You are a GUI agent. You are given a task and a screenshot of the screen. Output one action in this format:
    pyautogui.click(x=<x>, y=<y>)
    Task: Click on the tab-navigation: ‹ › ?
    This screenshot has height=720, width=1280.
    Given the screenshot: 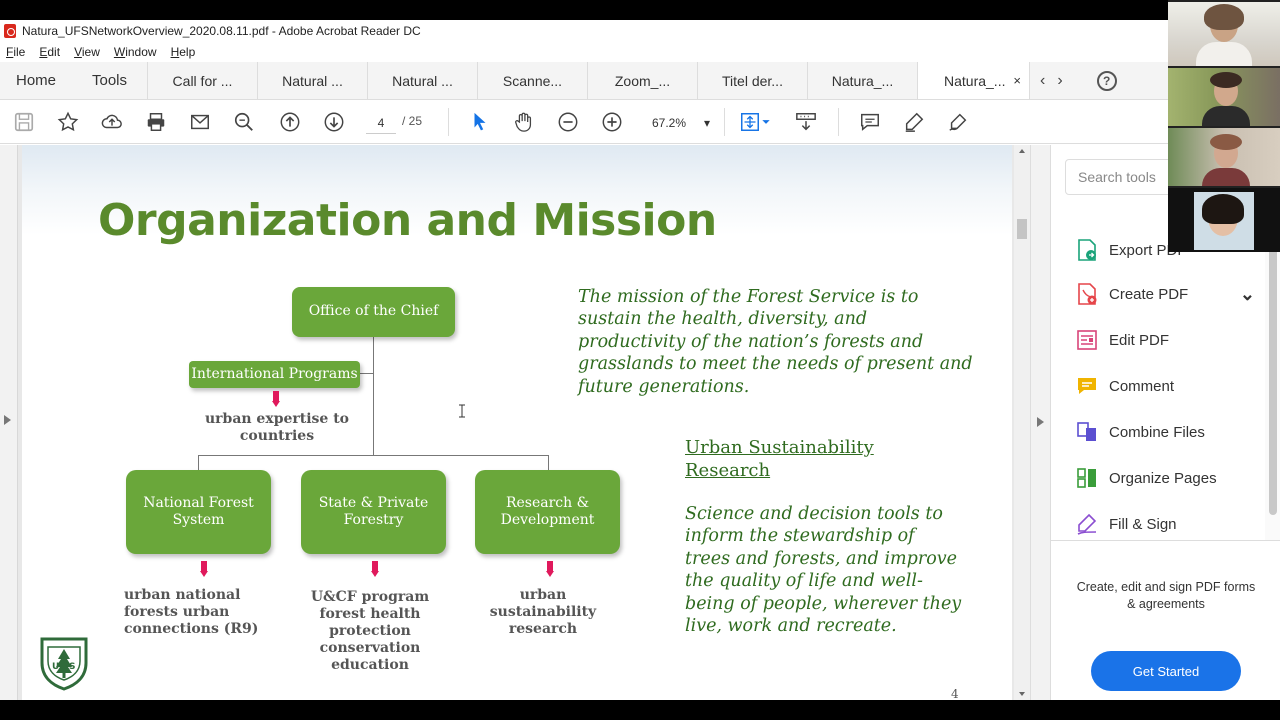 What is the action you would take?
    pyautogui.click(x=1078, y=80)
    